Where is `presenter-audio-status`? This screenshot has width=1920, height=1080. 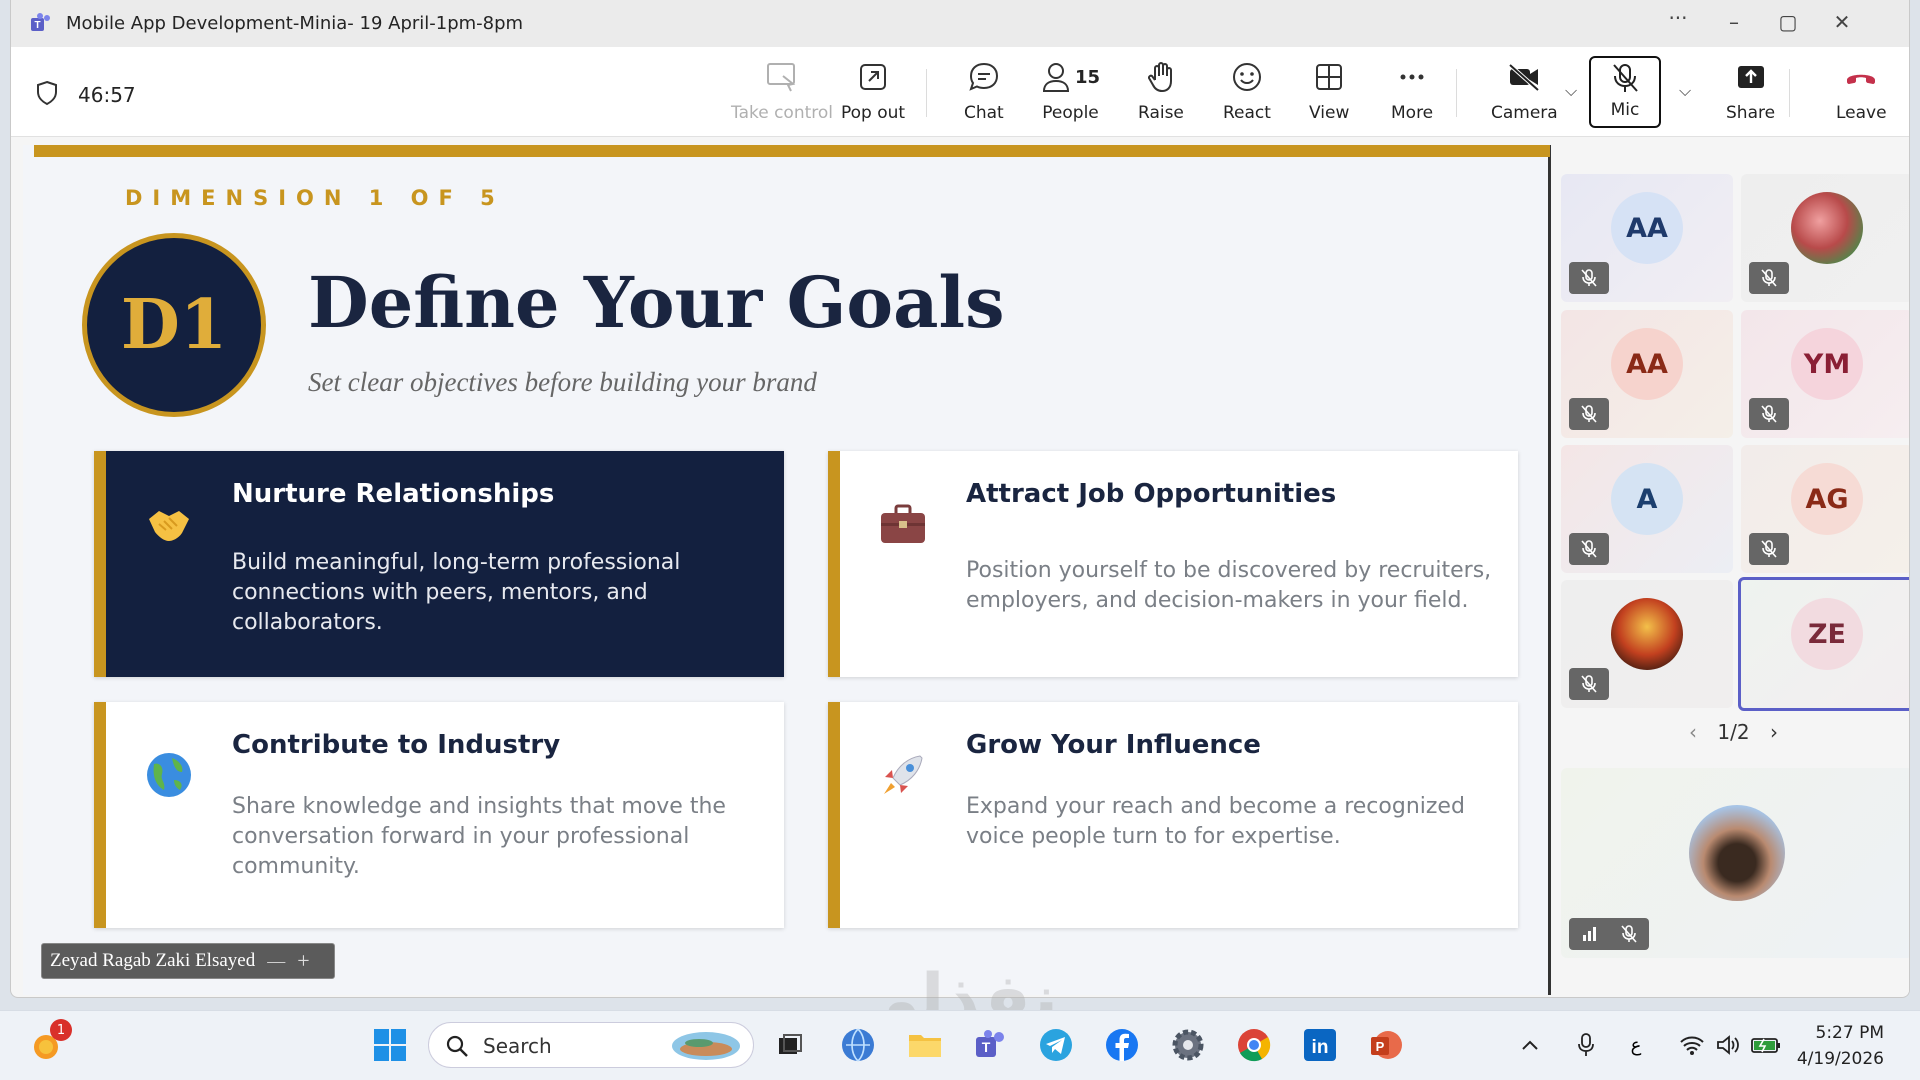
presenter-audio-status is located at coordinates (1609, 934).